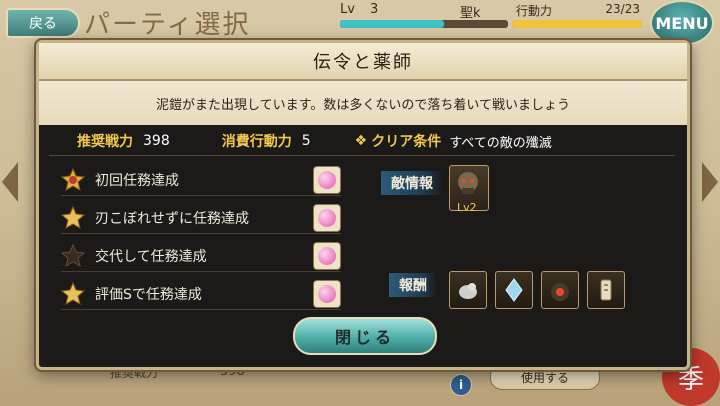 The image size is (720, 406). I want to click on stats-row: 推奨戦力 398 消費行動力 5 ❖ クリア条件 すべての敵の殲滅, so click(363, 141).